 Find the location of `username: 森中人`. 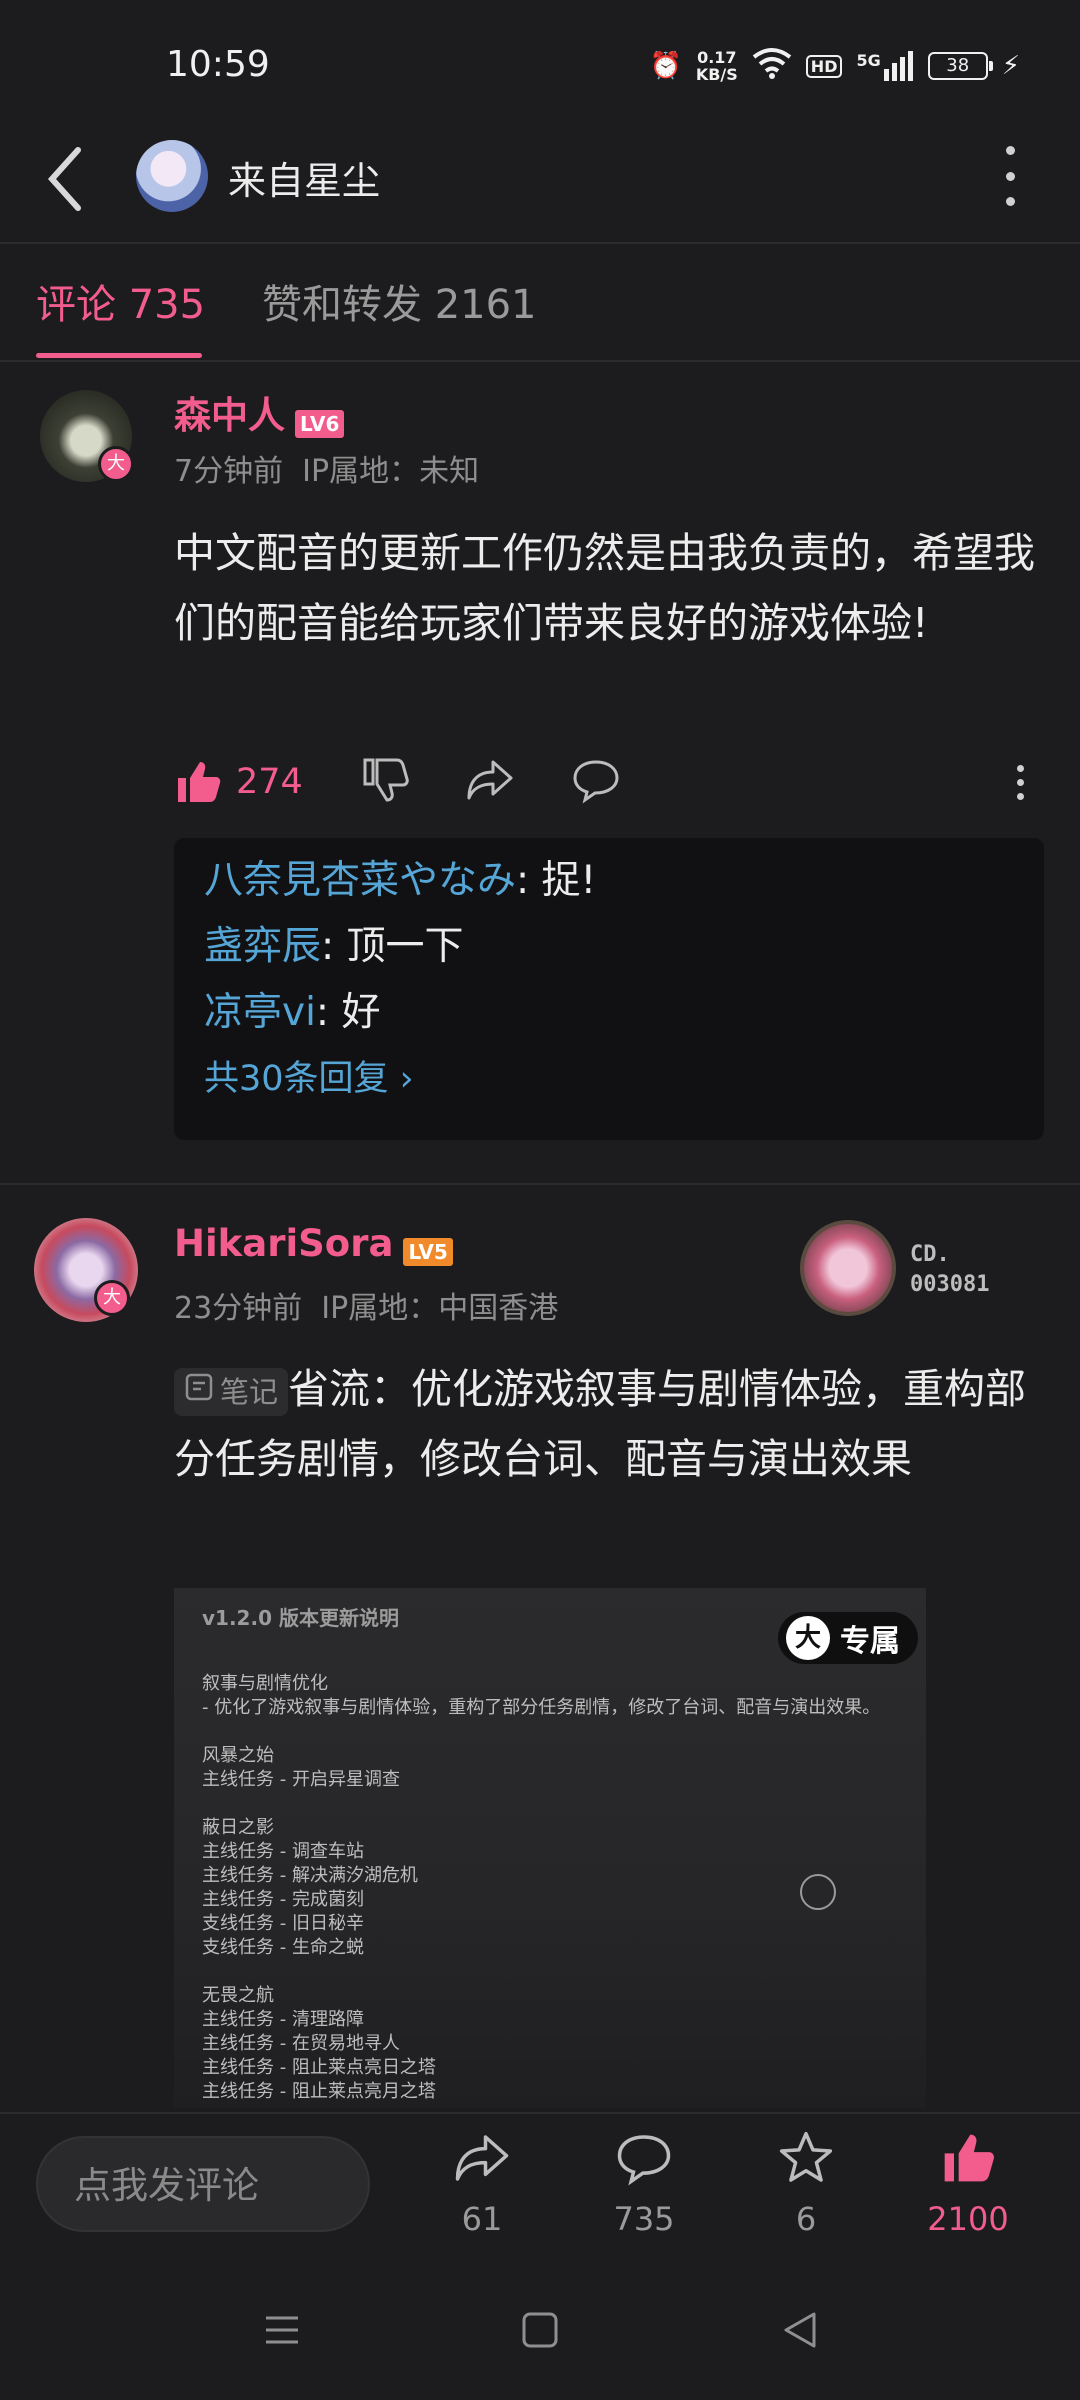

username: 森中人 is located at coordinates (229, 415).